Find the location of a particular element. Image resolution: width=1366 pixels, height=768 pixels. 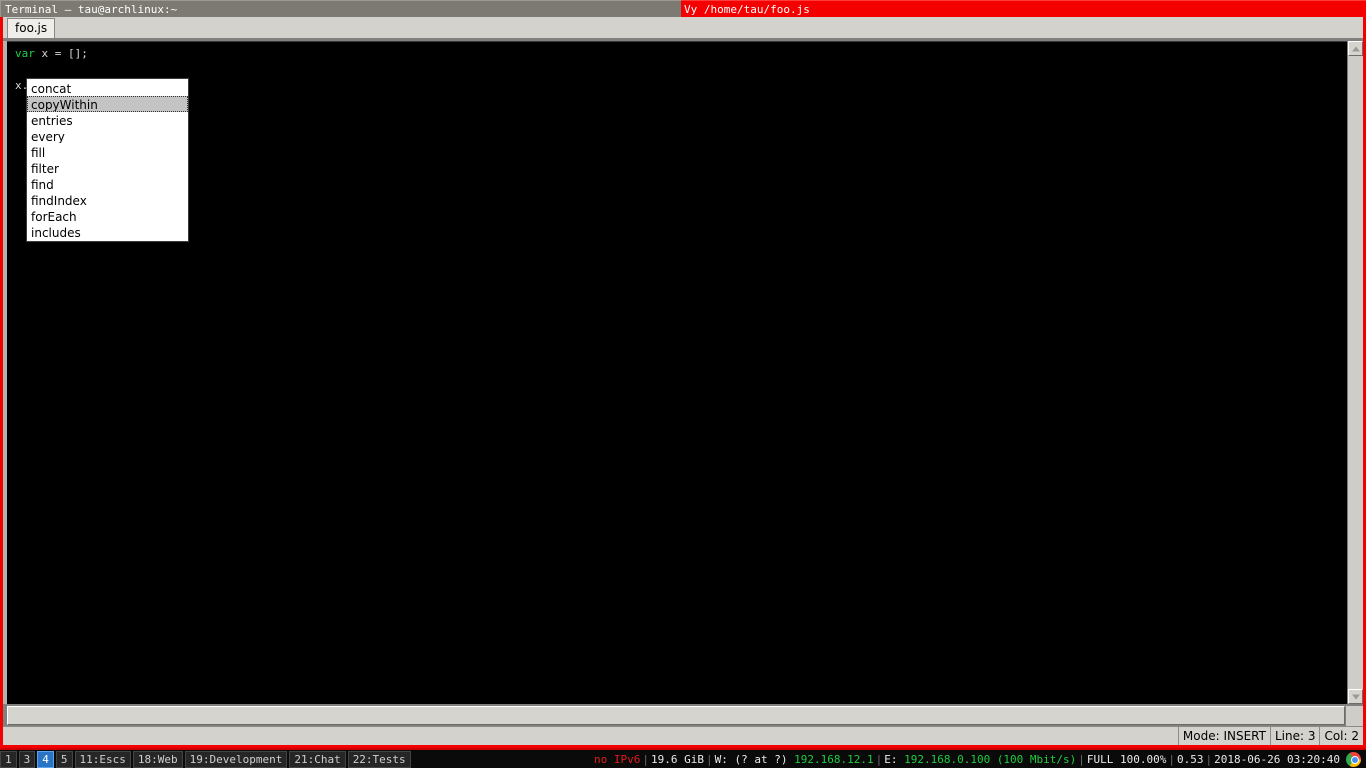

autocomplete-item: every is located at coordinates (107, 136).